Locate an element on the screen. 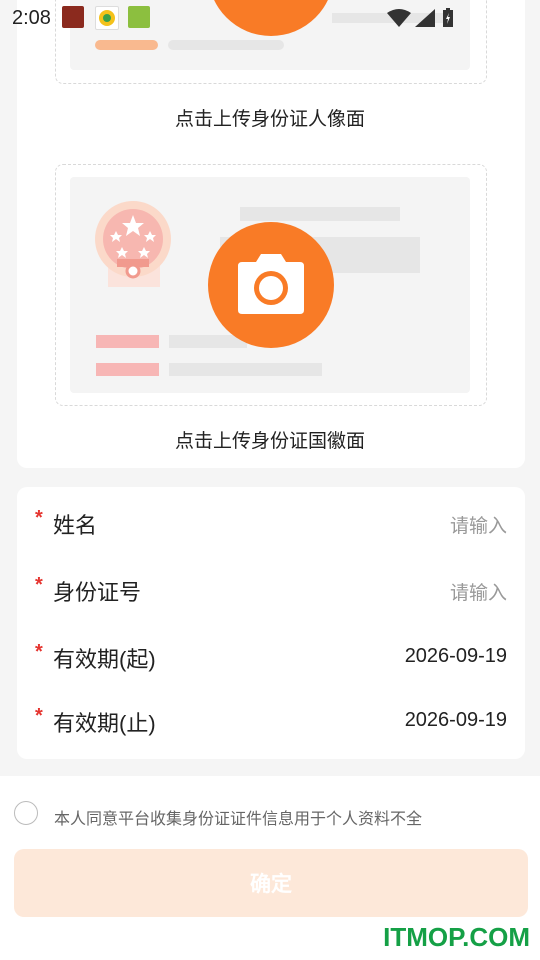  wifi-icon is located at coordinates (399, 18).